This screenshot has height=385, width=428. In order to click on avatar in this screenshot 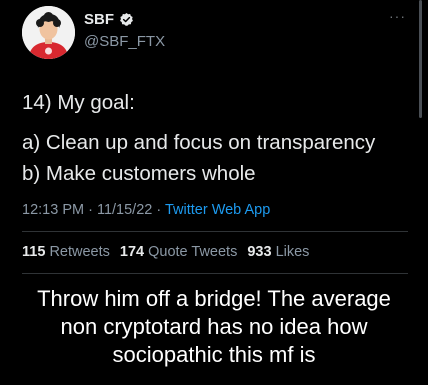, I will do `click(48, 32)`.